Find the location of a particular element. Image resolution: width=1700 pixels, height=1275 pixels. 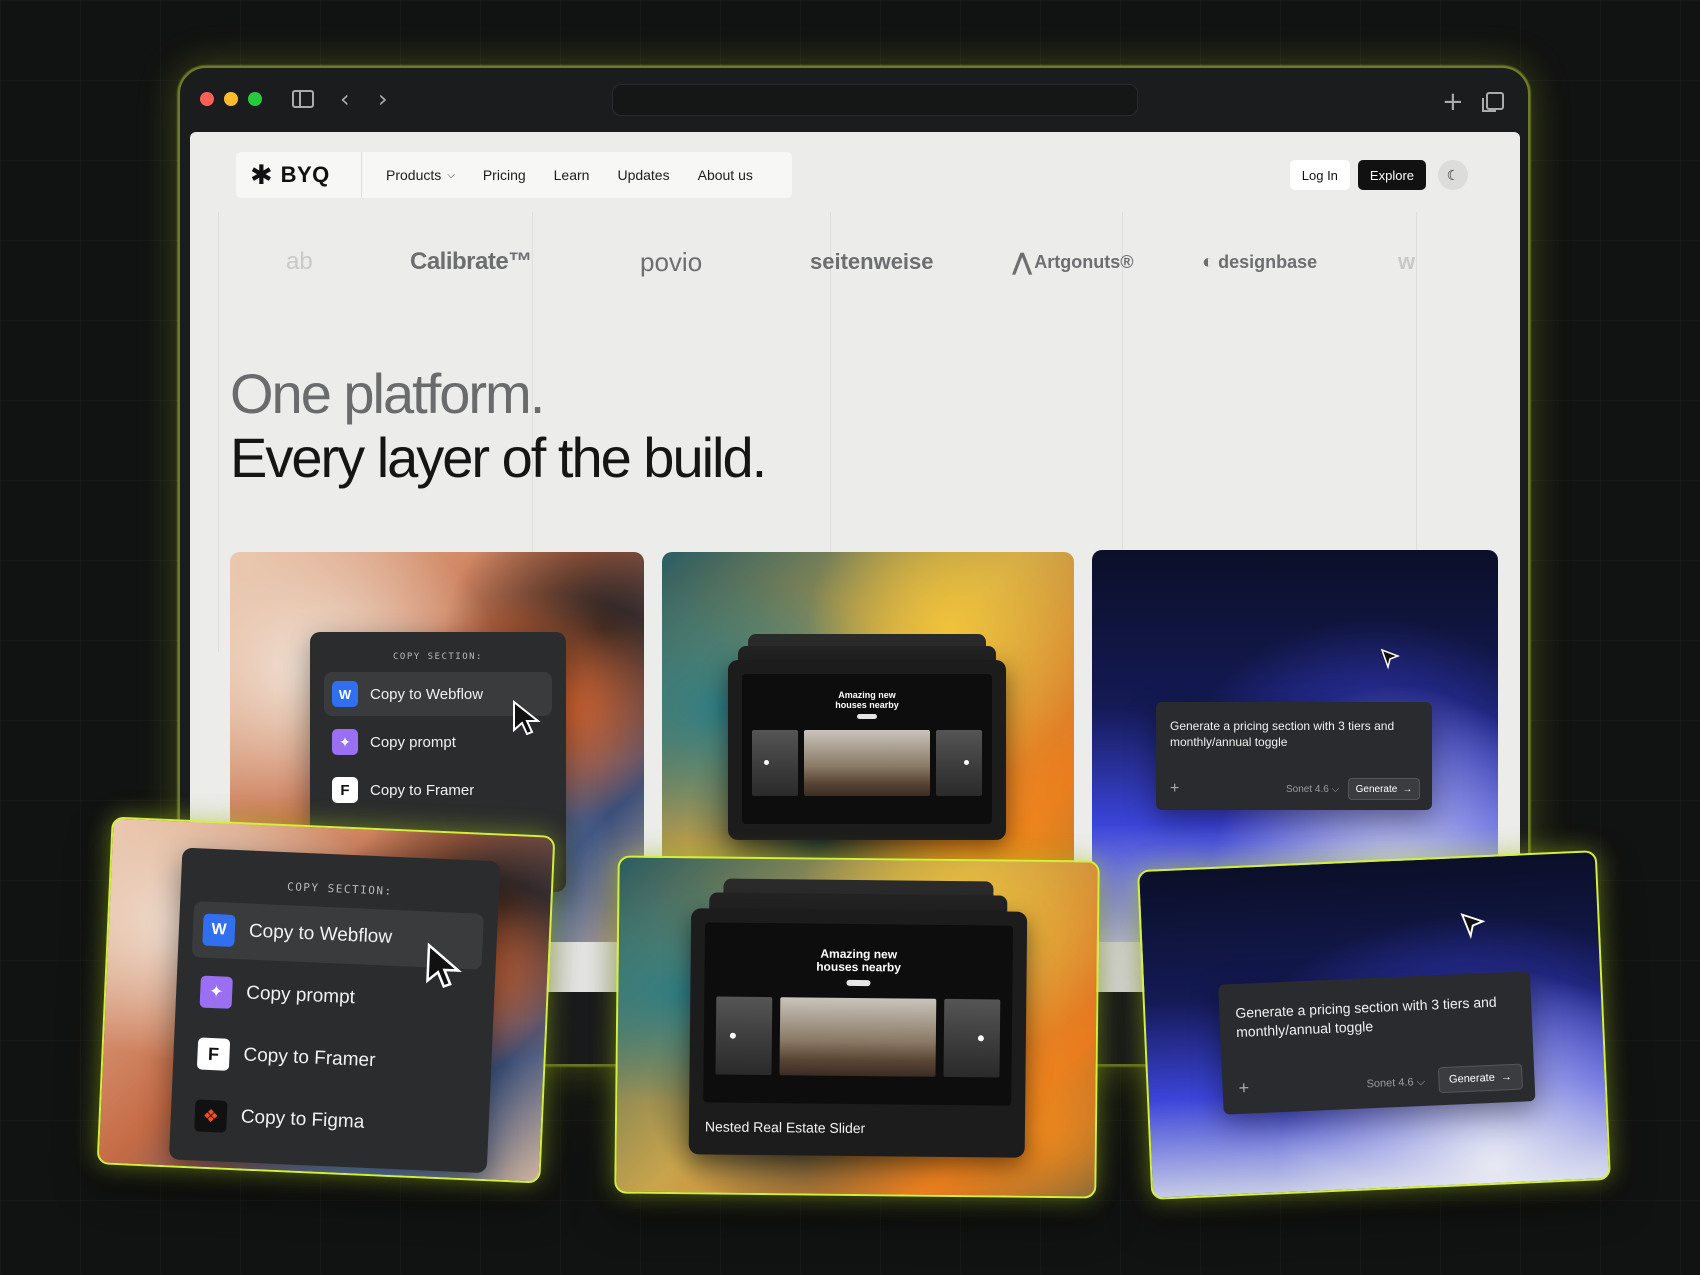

nav-item-updates: Updates is located at coordinates (643, 175).